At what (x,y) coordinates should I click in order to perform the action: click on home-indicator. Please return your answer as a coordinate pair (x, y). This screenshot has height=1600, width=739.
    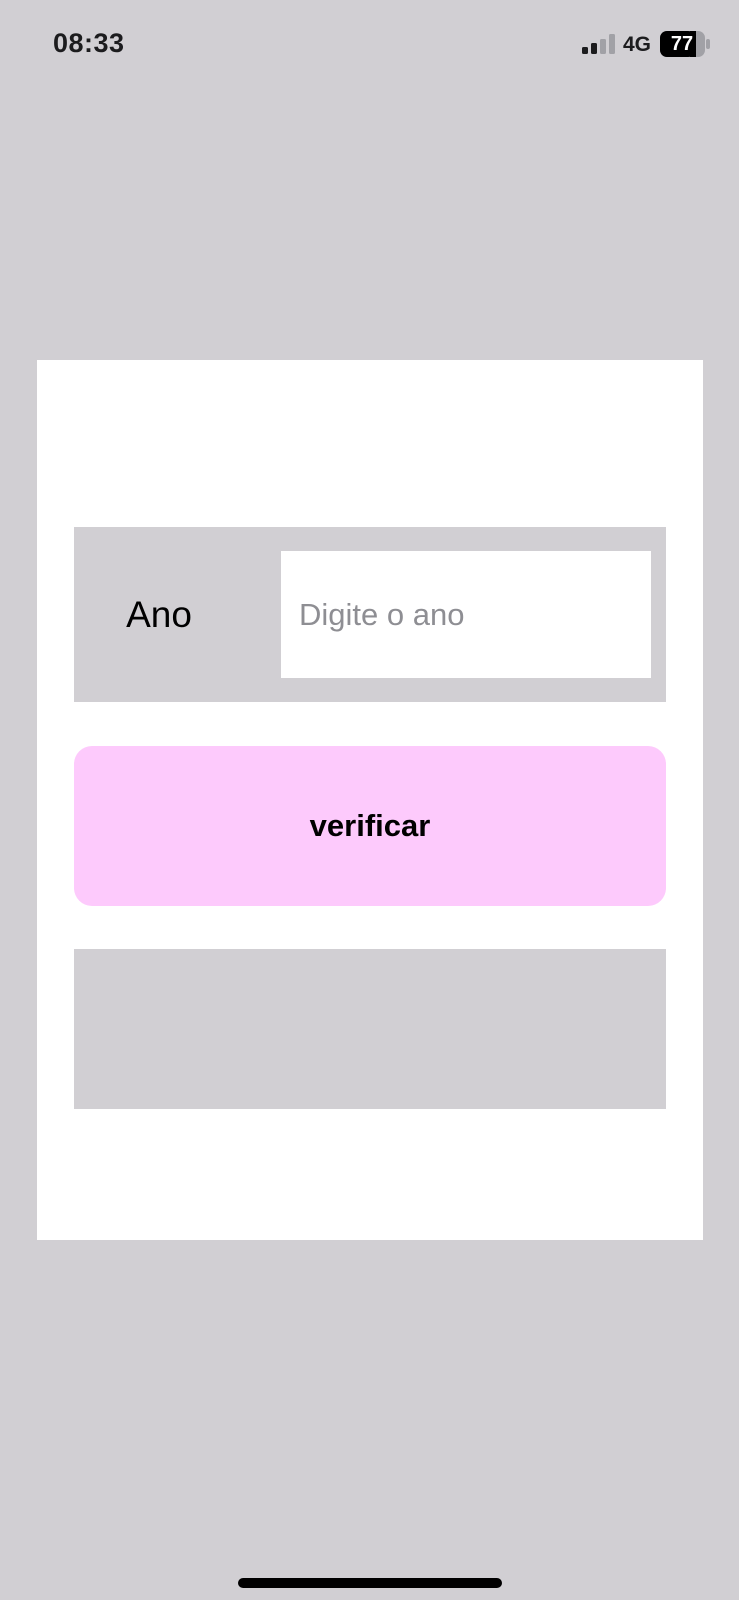
    Looking at the image, I should click on (370, 1583).